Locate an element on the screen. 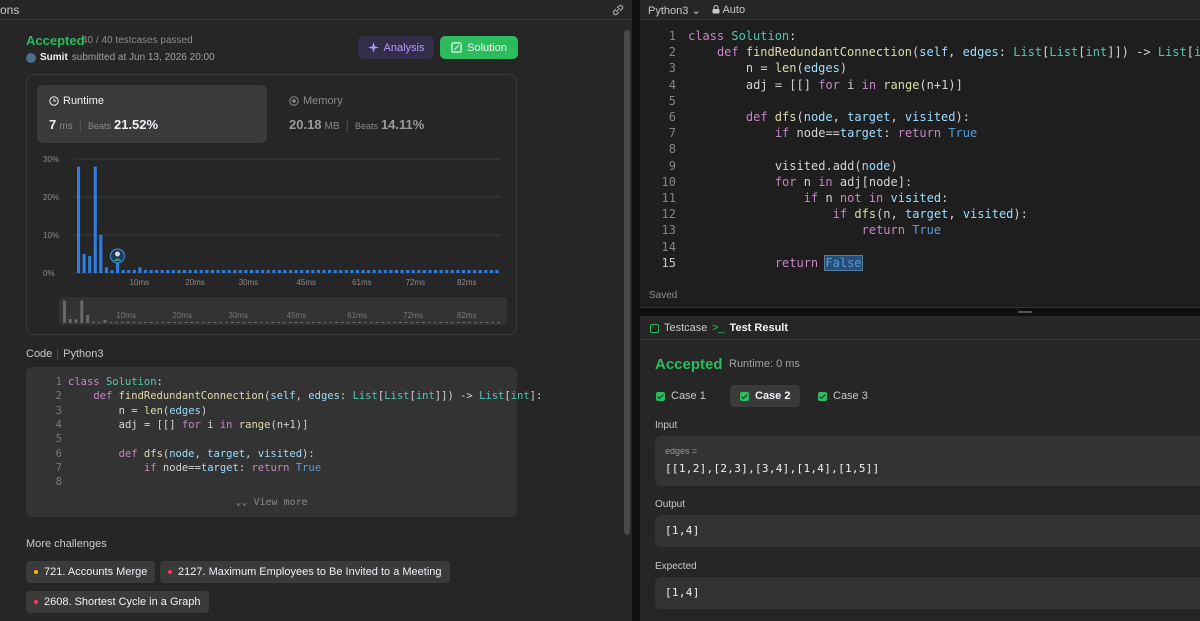  solution-button: Solution is located at coordinates (479, 47).